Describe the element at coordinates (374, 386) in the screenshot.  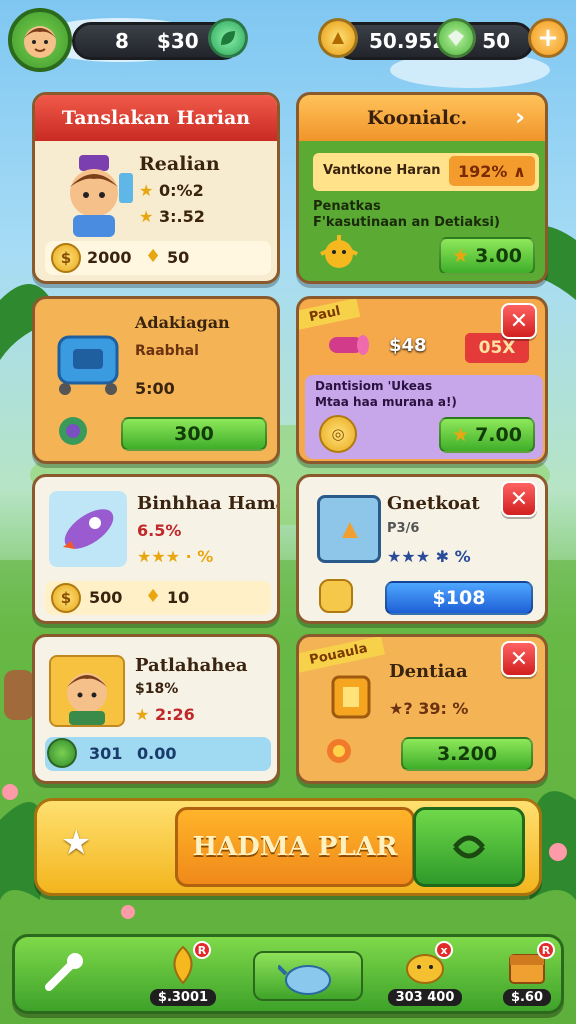
I see `promo-desc-1: Dantisiom 'Ukeas` at that location.